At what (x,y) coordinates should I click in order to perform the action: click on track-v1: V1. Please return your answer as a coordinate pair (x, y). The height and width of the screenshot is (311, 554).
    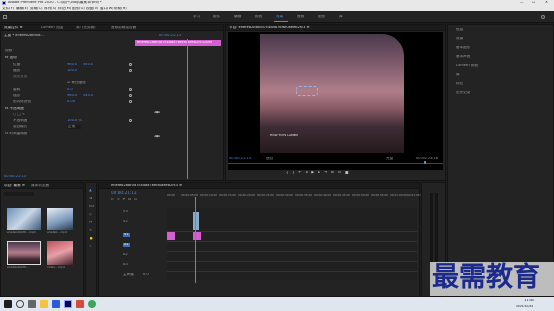
    Looking at the image, I should click on (126, 235).